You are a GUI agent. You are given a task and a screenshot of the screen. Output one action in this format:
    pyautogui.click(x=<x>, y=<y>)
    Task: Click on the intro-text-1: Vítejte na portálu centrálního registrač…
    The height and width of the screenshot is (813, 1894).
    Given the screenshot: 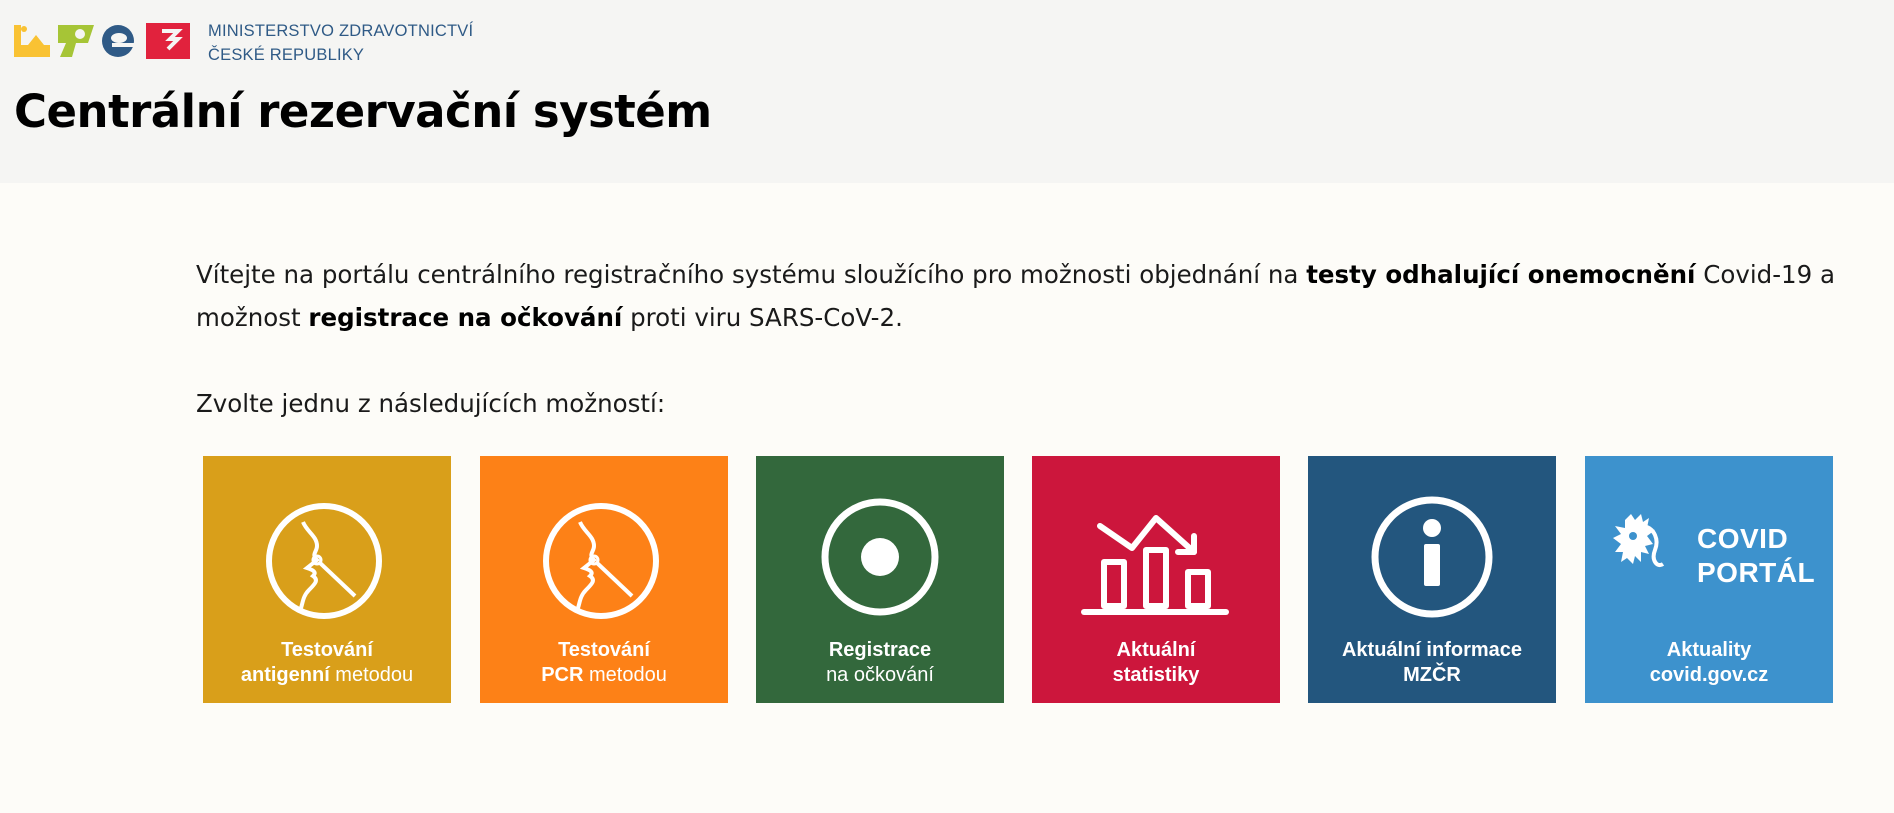 What is the action you would take?
    pyautogui.click(x=751, y=274)
    